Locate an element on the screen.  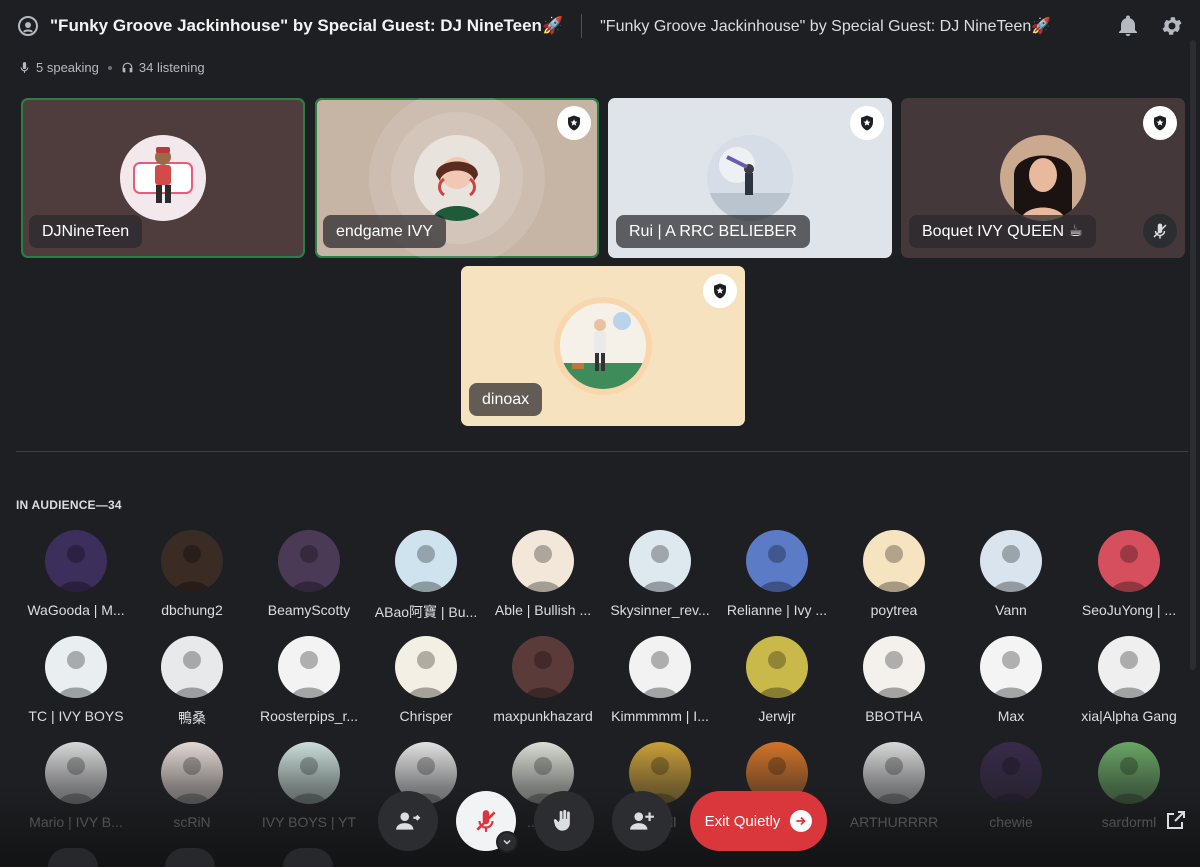
audience-member: Max is located at coordinates (1011, 680).